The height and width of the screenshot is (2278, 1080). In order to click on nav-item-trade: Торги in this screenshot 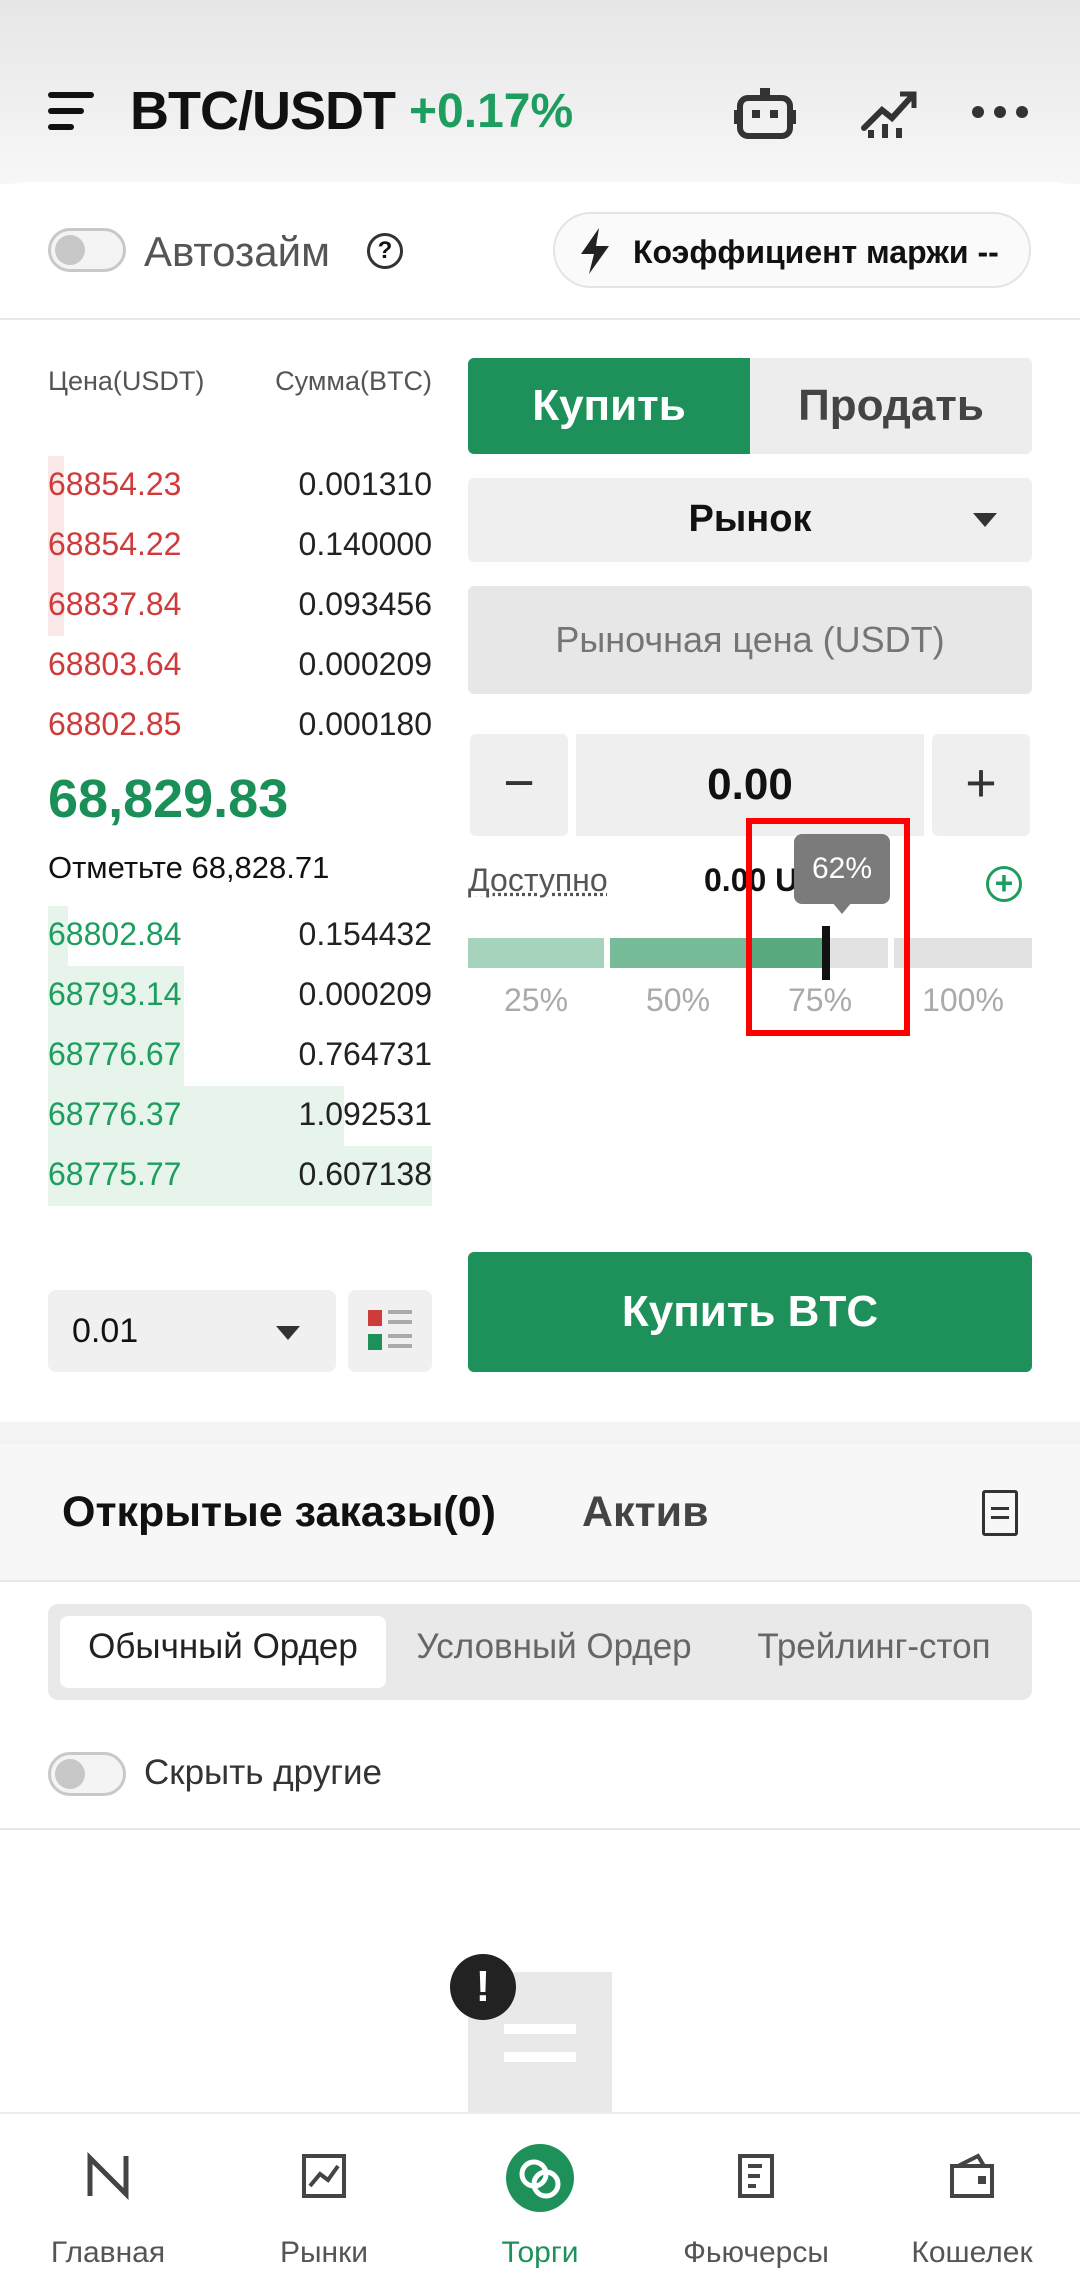, I will do `click(540, 2196)`.